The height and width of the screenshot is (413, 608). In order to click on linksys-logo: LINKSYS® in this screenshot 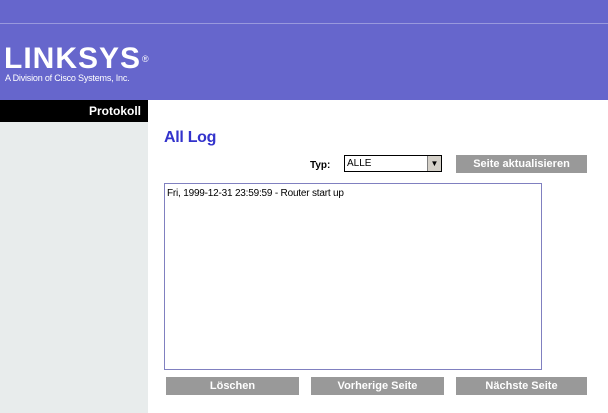, I will do `click(77, 59)`.